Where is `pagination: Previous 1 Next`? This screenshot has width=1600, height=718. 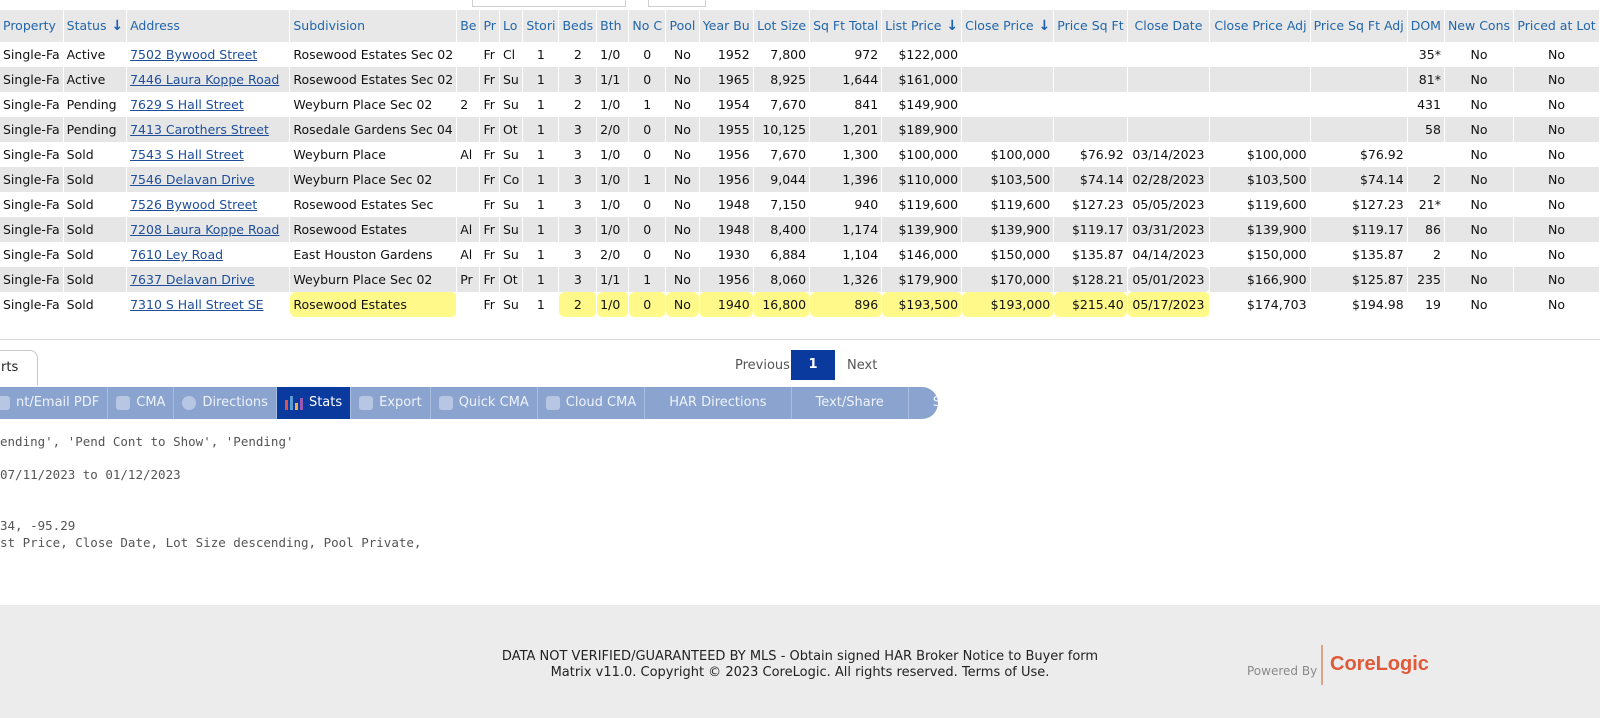 pagination: Previous 1 Next is located at coordinates (800, 365).